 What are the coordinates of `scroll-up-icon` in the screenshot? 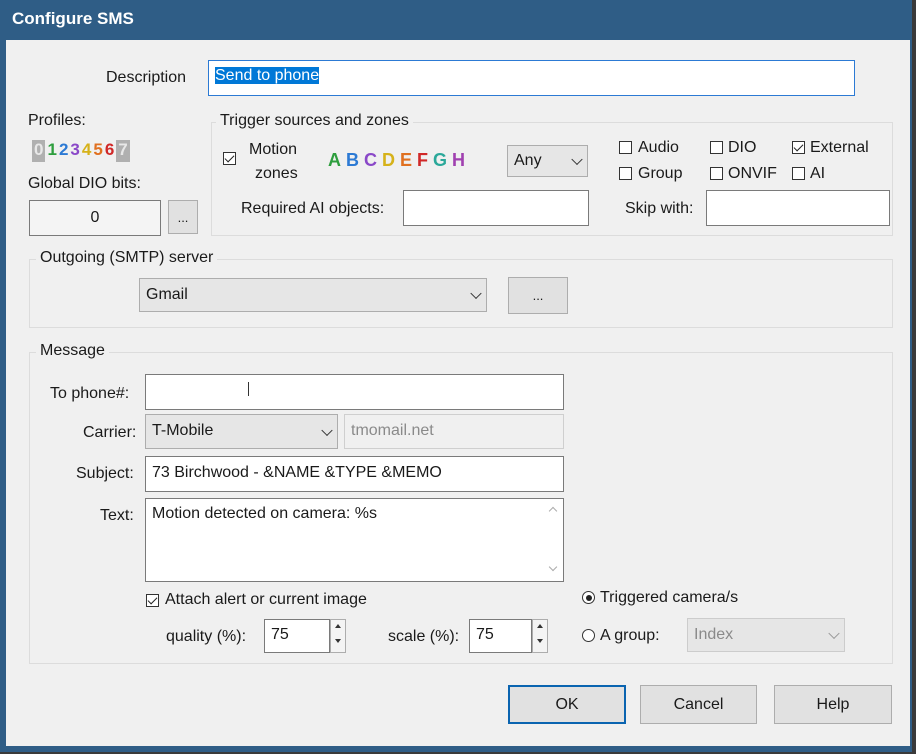 It's located at (553, 511).